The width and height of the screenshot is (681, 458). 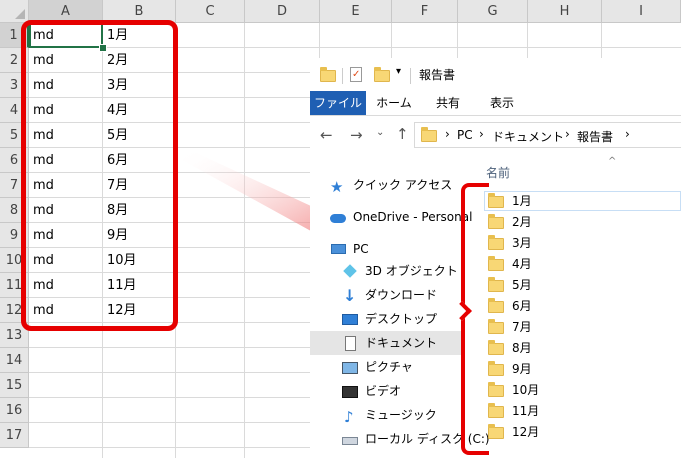 I want to click on folder-name: 7月, so click(x=522, y=327).